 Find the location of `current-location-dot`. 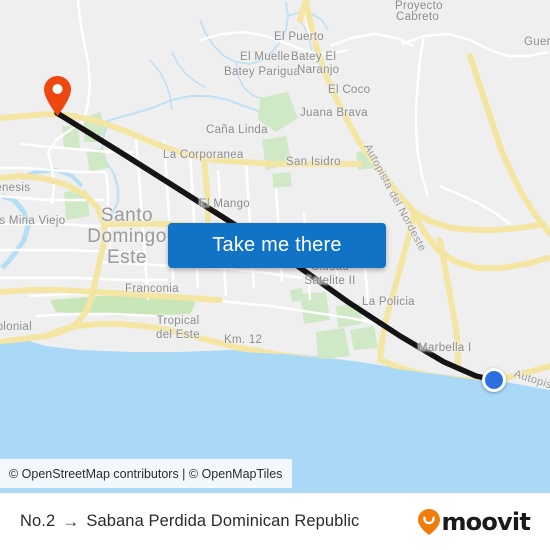

current-location-dot is located at coordinates (494, 380).